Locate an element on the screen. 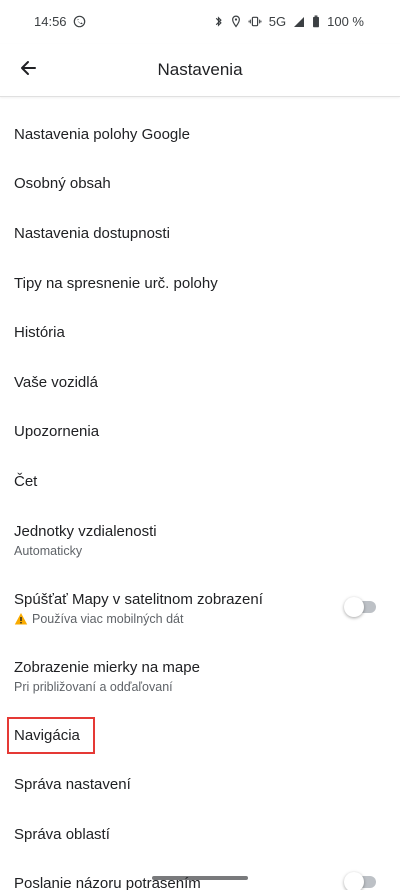  network-type: 5G is located at coordinates (277, 21).